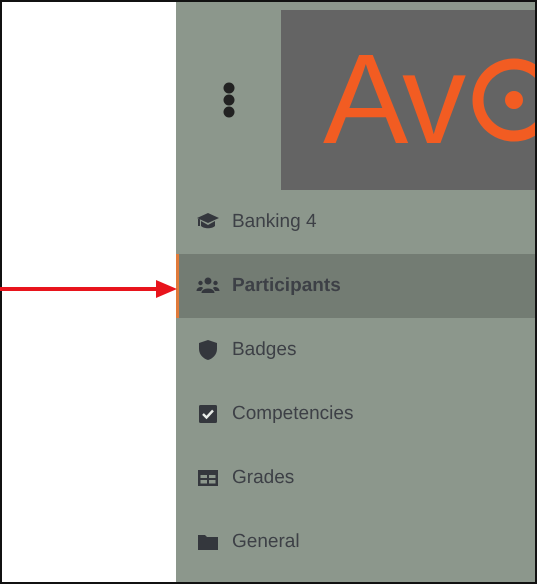  What do you see at coordinates (355, 542) in the screenshot?
I see `nav-item: General` at bounding box center [355, 542].